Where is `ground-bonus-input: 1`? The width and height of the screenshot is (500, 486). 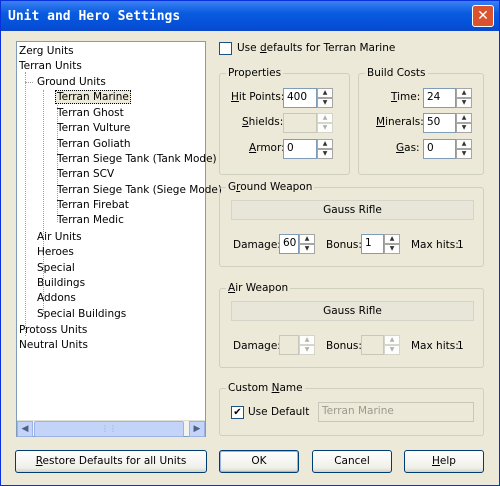 ground-bonus-input: 1 is located at coordinates (372, 244).